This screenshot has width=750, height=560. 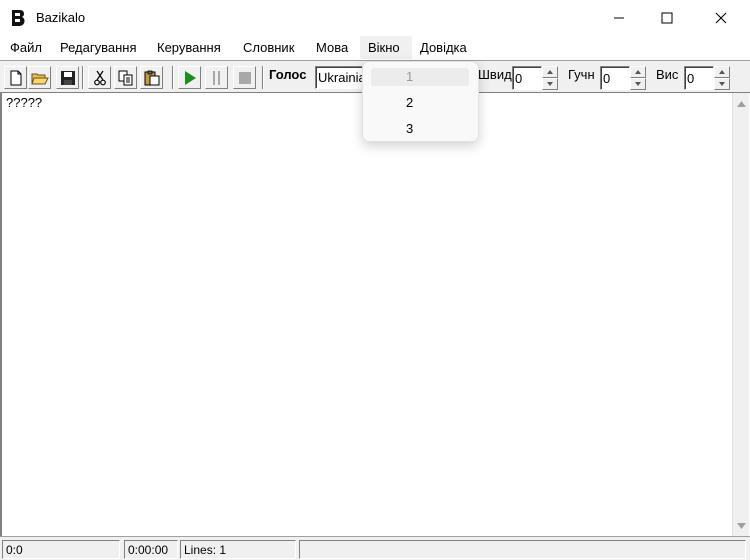 What do you see at coordinates (522, 549) in the screenshot?
I see `status-empty-pane` at bounding box center [522, 549].